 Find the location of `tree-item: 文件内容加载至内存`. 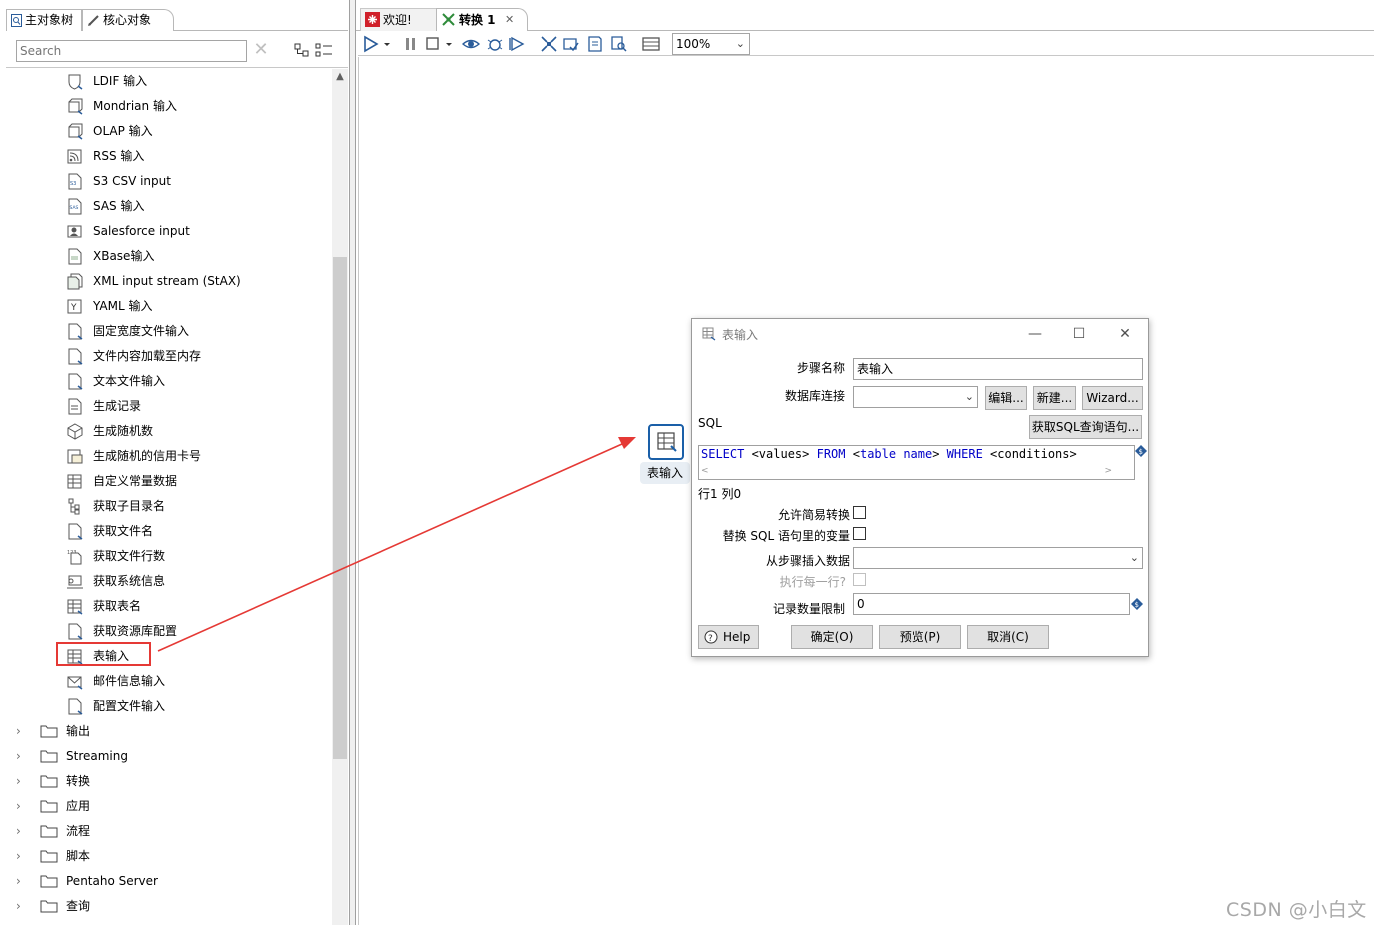

tree-item: 文件内容加载至内存 is located at coordinates (169, 356).